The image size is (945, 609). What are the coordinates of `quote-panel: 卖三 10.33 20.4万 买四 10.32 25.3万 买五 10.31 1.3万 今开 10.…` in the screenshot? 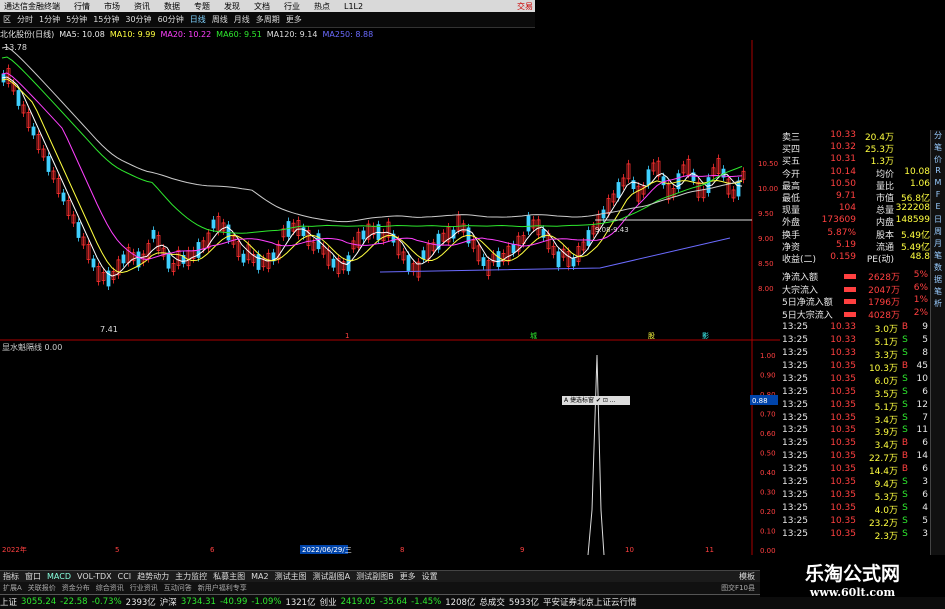 It's located at (855, 345).